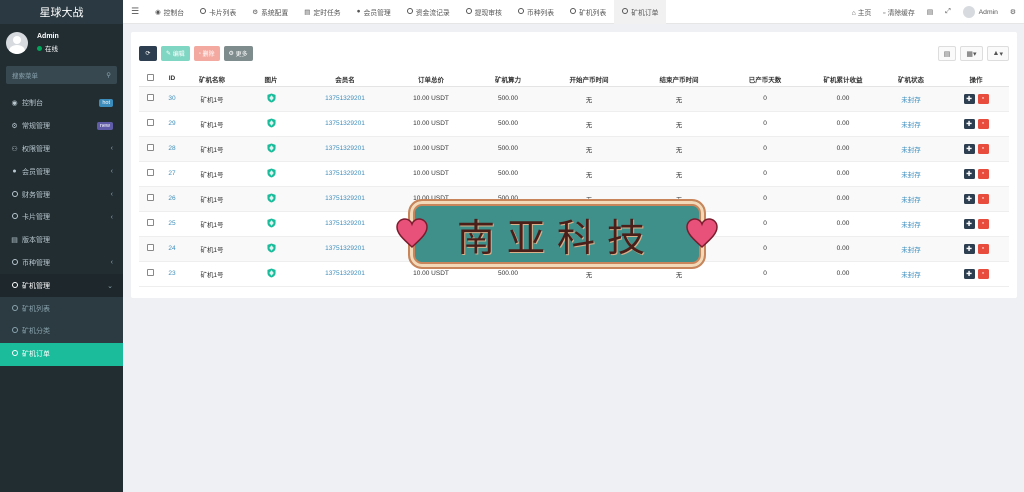 Image resolution: width=1024 pixels, height=492 pixels. Describe the element at coordinates (765, 79) in the screenshot. I see `col-days: 已产币天数` at that location.